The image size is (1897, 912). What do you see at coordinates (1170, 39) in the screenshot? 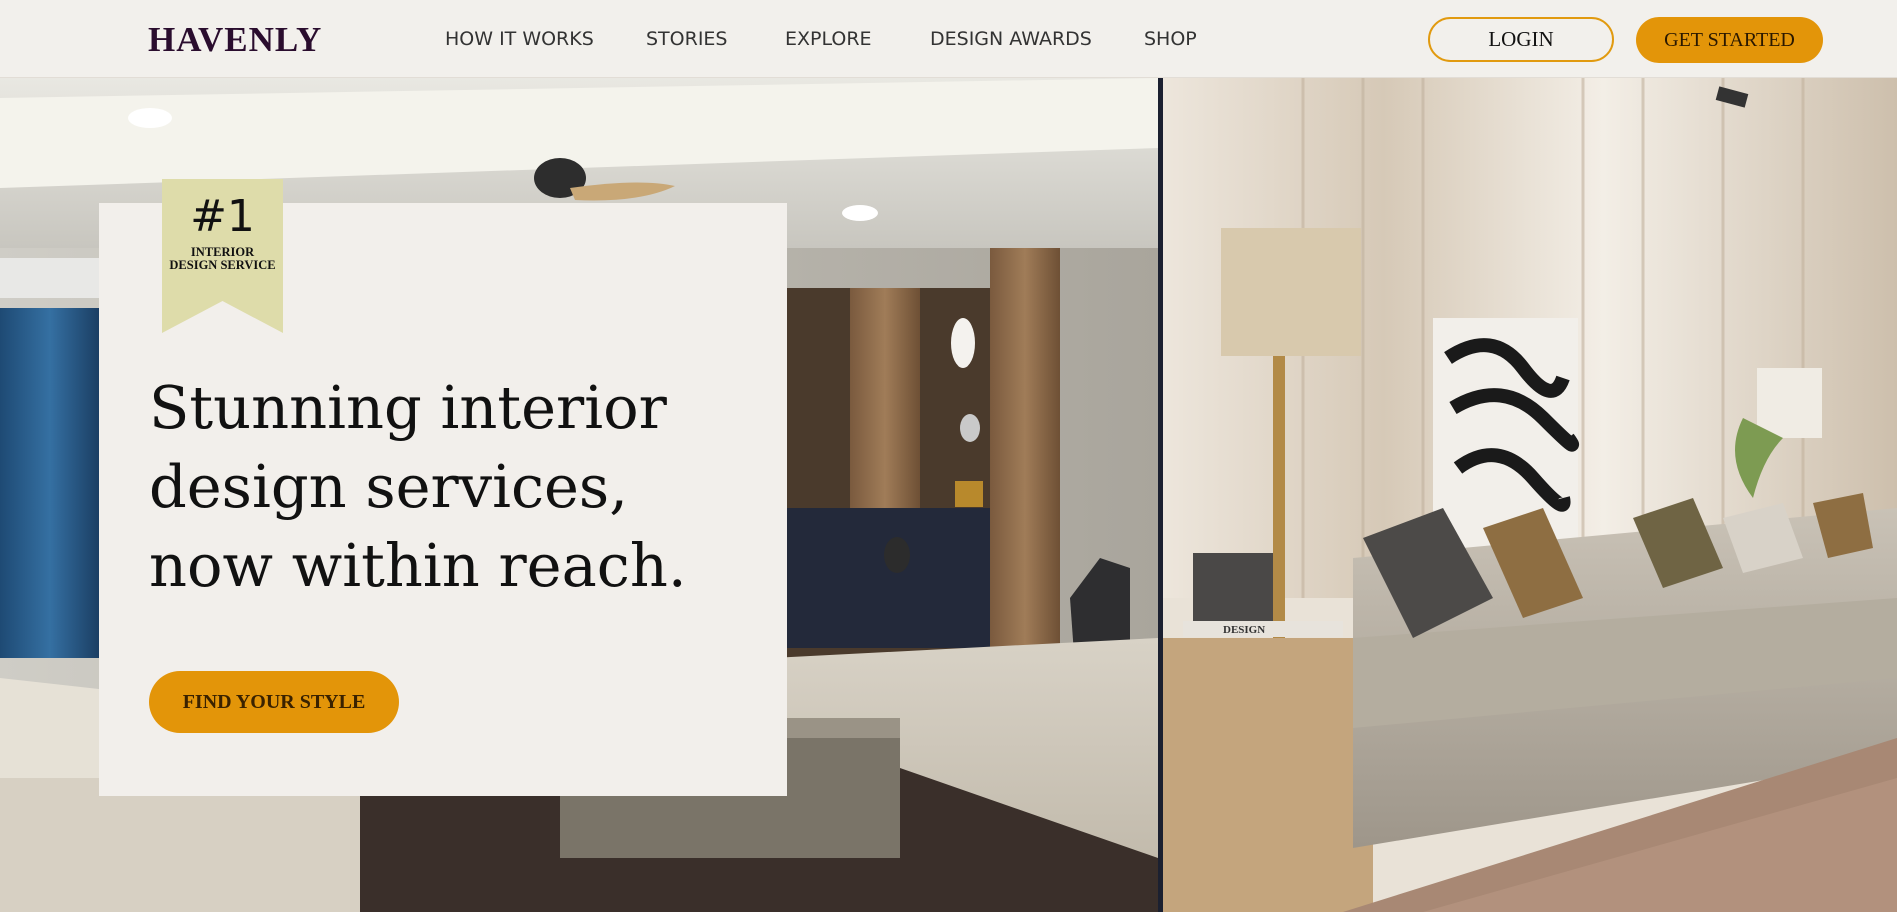
I see `nav-shop: SHOP` at bounding box center [1170, 39].